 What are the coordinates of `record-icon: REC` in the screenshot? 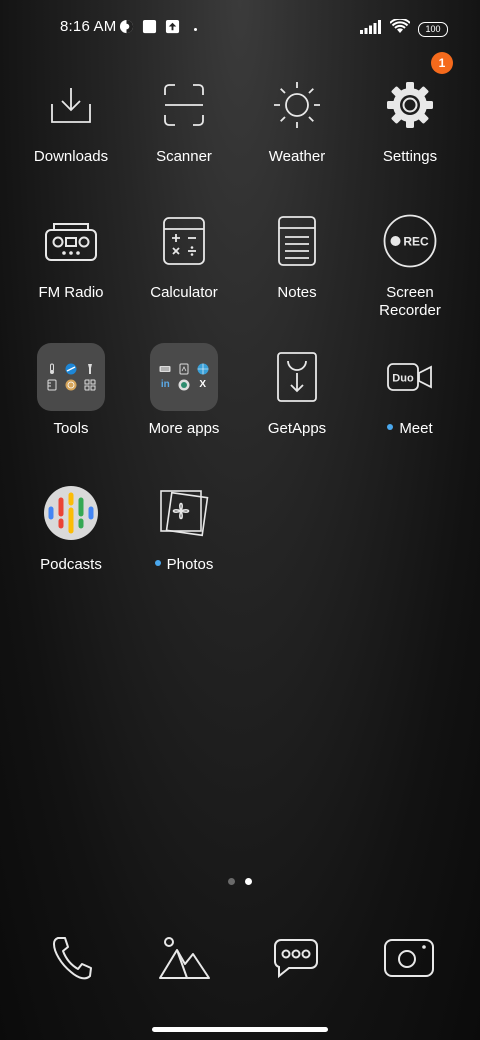 It's located at (410, 241).